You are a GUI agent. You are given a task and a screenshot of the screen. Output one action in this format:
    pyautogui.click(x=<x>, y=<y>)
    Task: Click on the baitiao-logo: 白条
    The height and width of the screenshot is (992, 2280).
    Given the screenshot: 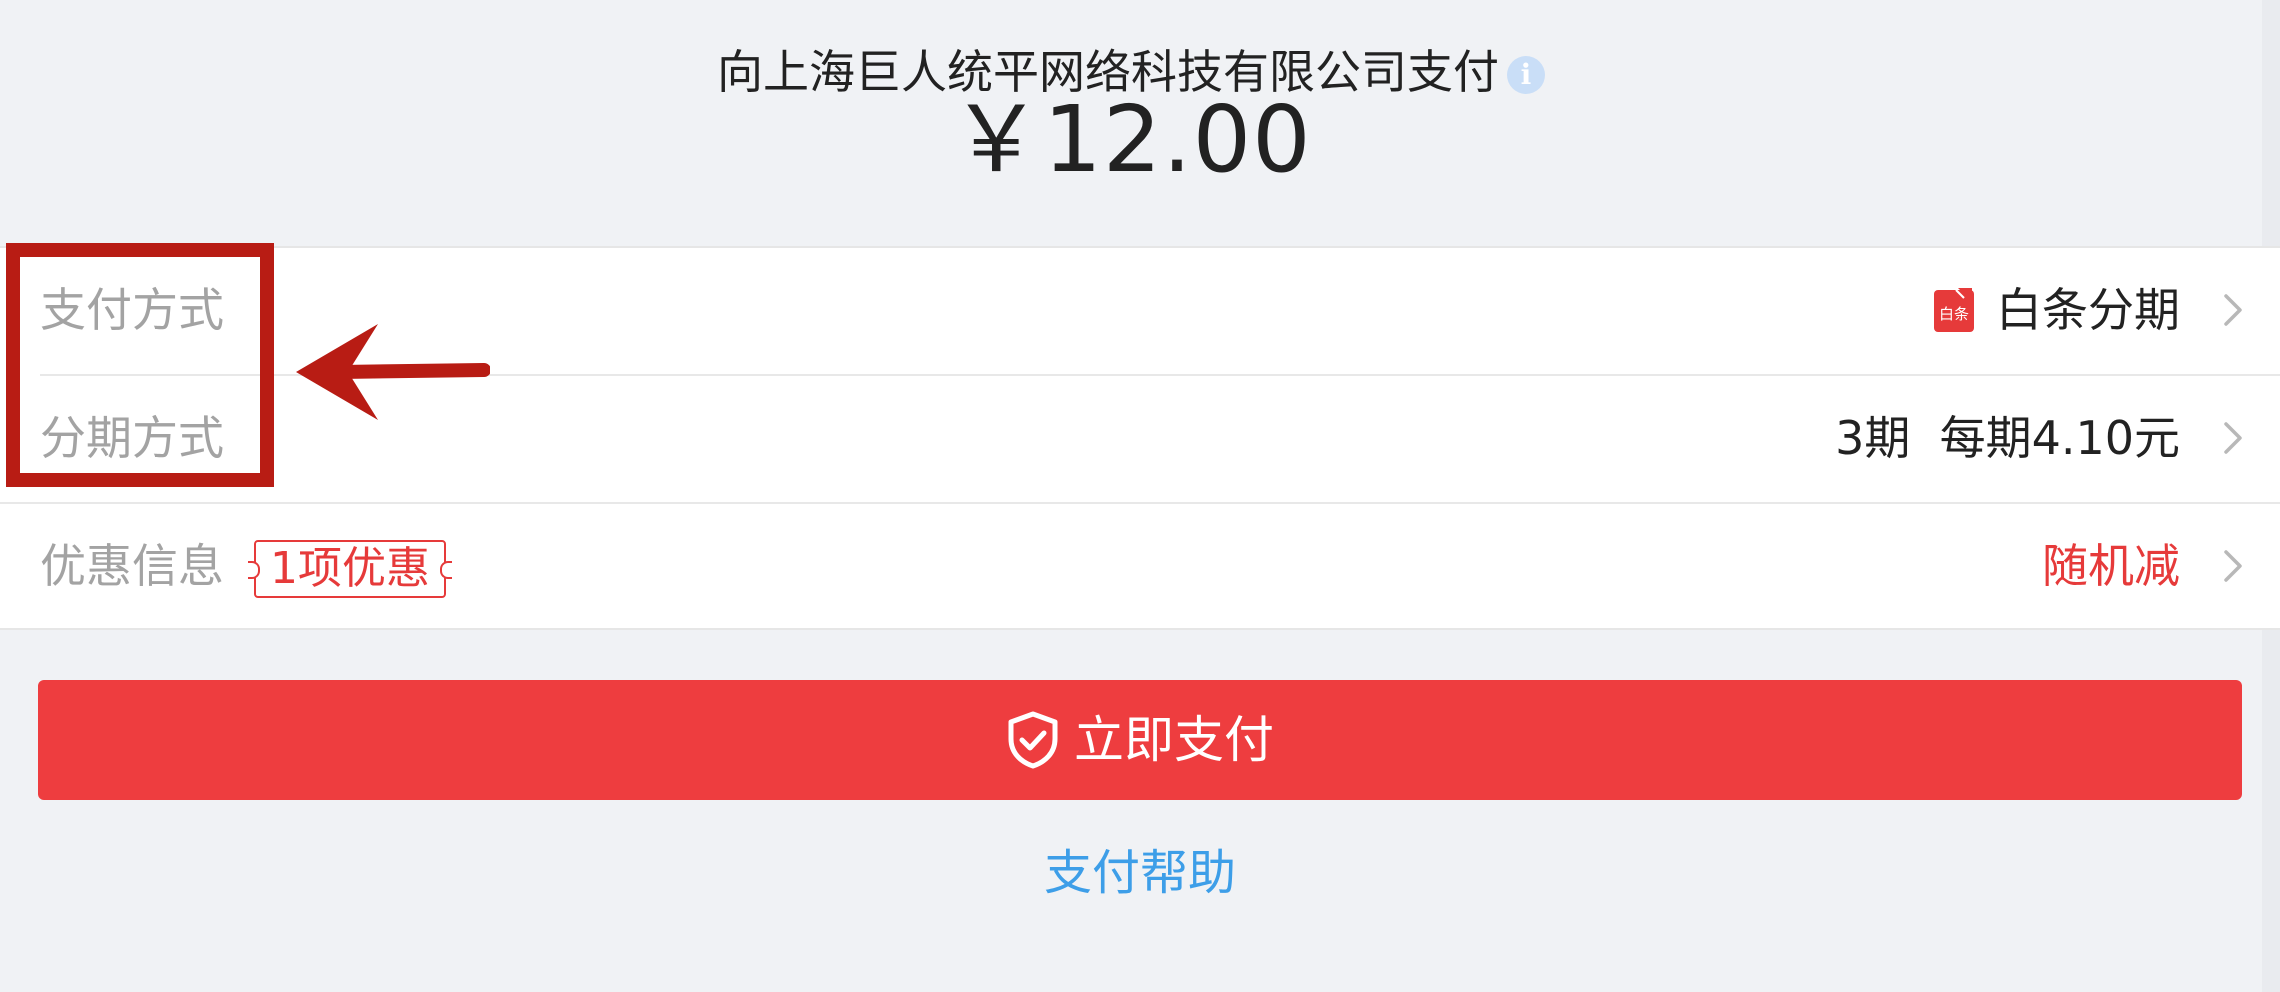 What is the action you would take?
    pyautogui.click(x=1954, y=310)
    